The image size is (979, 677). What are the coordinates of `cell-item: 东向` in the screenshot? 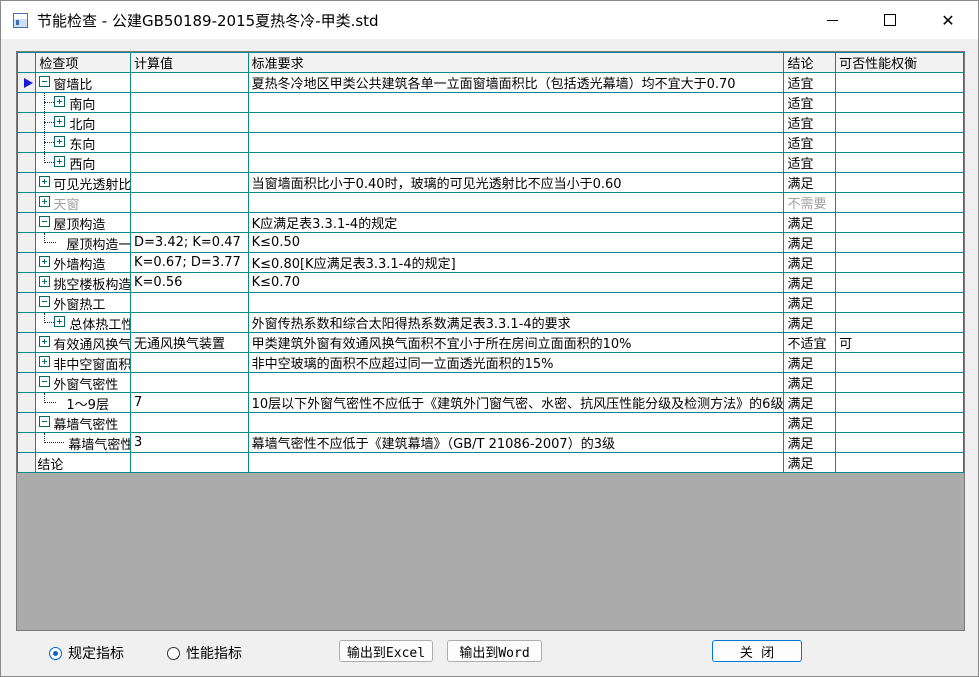 It's located at (83, 142).